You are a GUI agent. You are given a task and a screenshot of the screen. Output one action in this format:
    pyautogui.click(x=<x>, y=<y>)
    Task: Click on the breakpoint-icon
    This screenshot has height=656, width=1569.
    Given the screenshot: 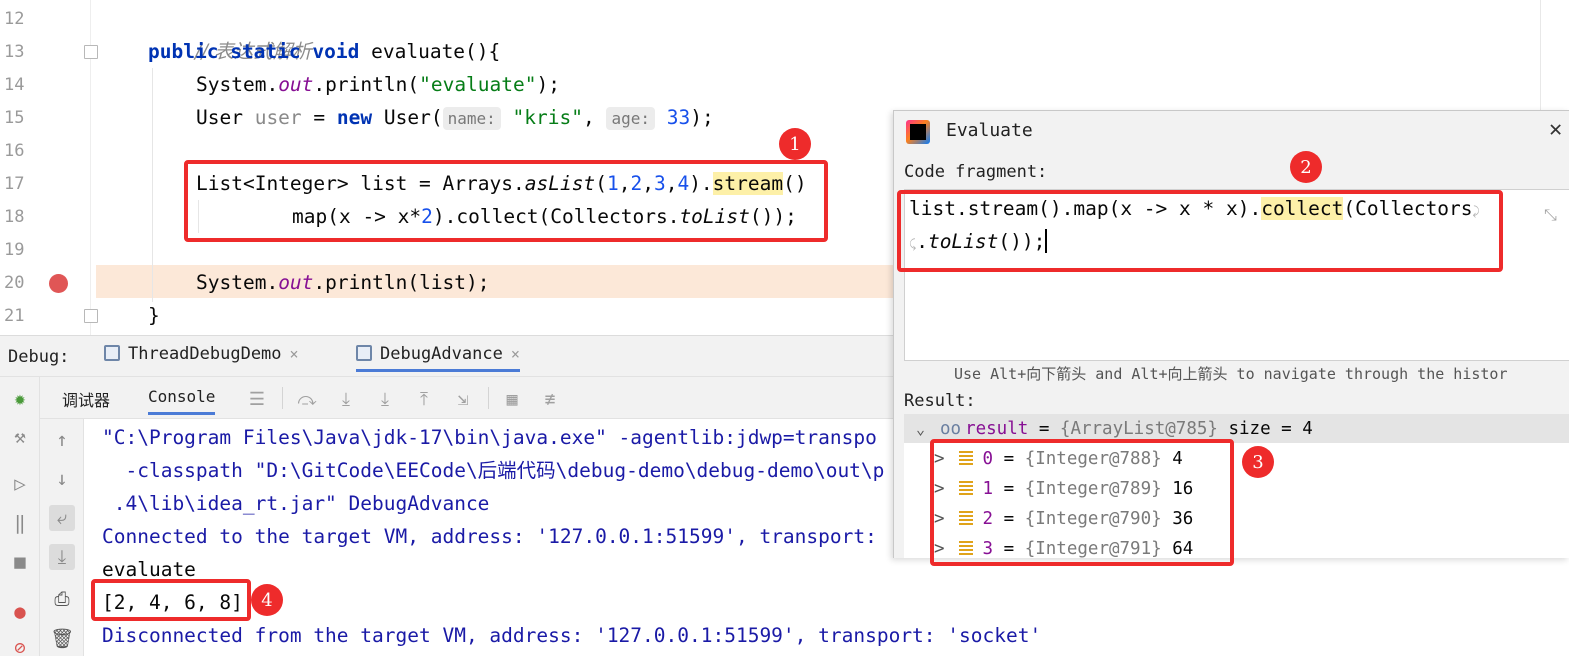 What is the action you would take?
    pyautogui.click(x=58, y=283)
    